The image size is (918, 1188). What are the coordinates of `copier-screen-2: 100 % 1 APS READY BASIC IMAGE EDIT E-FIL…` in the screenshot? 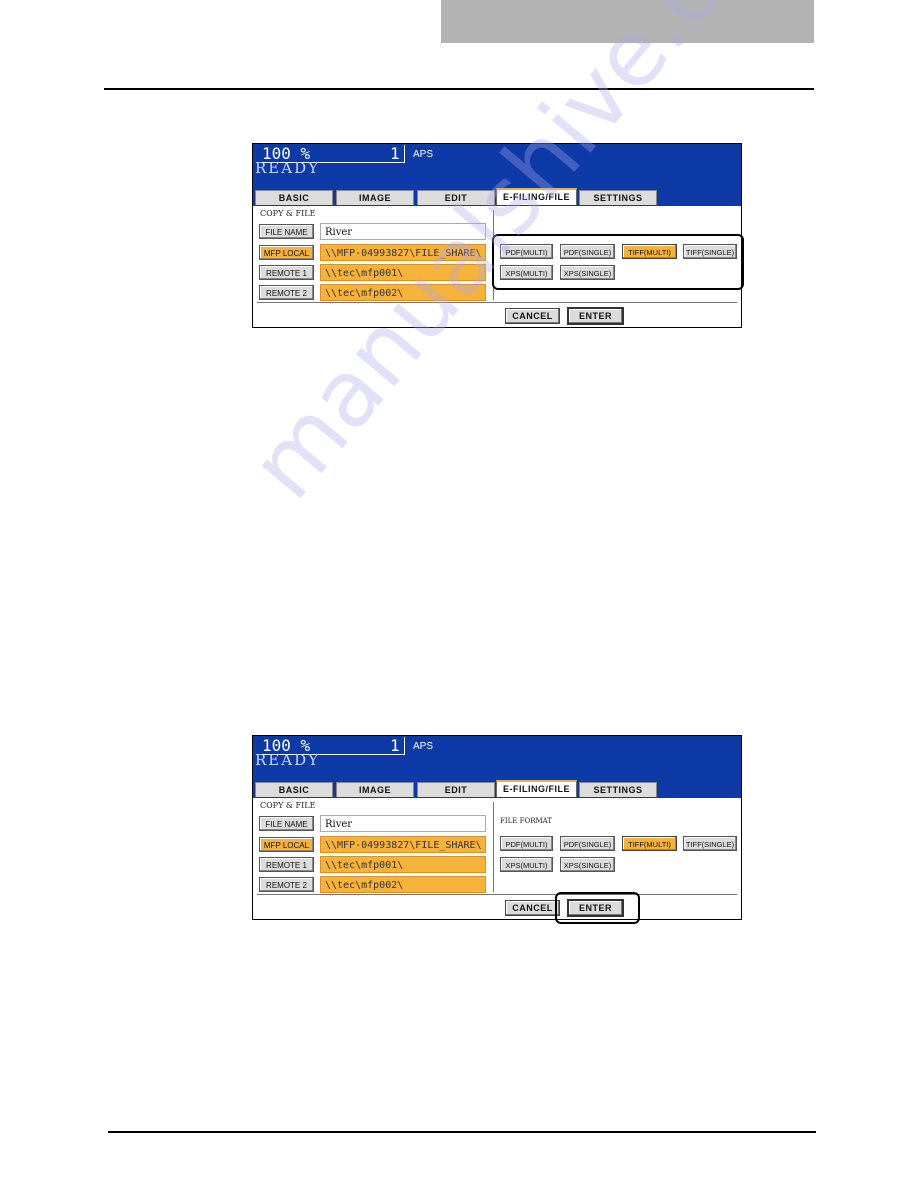 It's located at (497, 829).